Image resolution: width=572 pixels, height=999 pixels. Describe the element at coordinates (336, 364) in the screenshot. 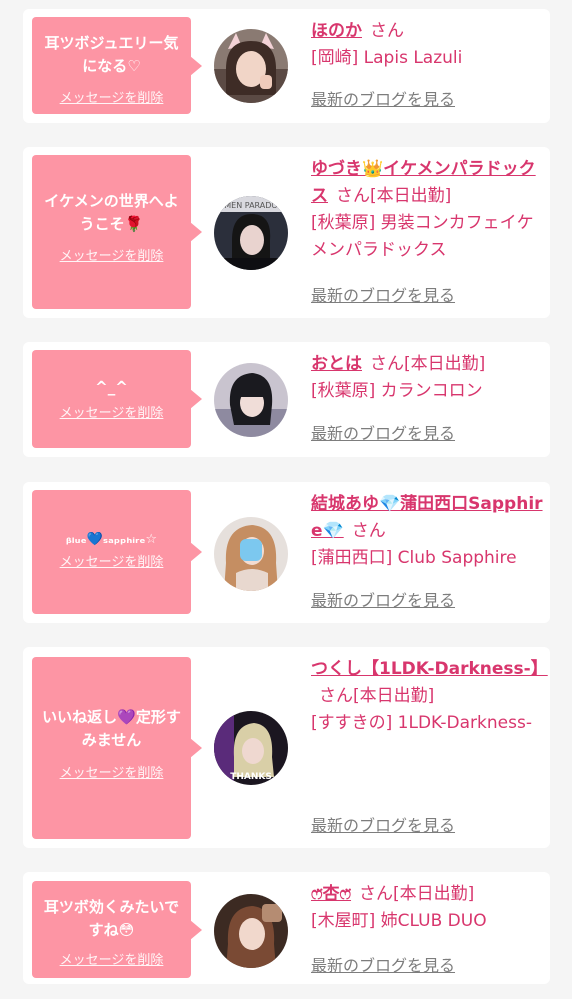

I see `cast-name-link: おとは` at that location.